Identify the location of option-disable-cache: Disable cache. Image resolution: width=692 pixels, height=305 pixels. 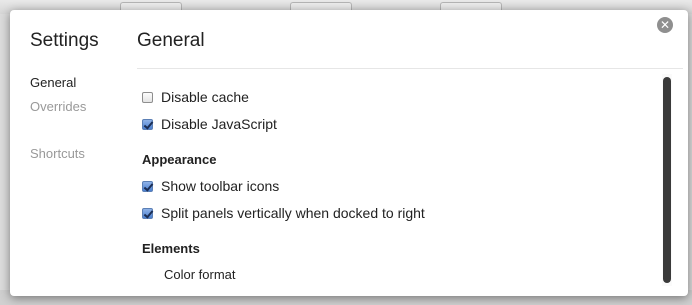
(195, 97).